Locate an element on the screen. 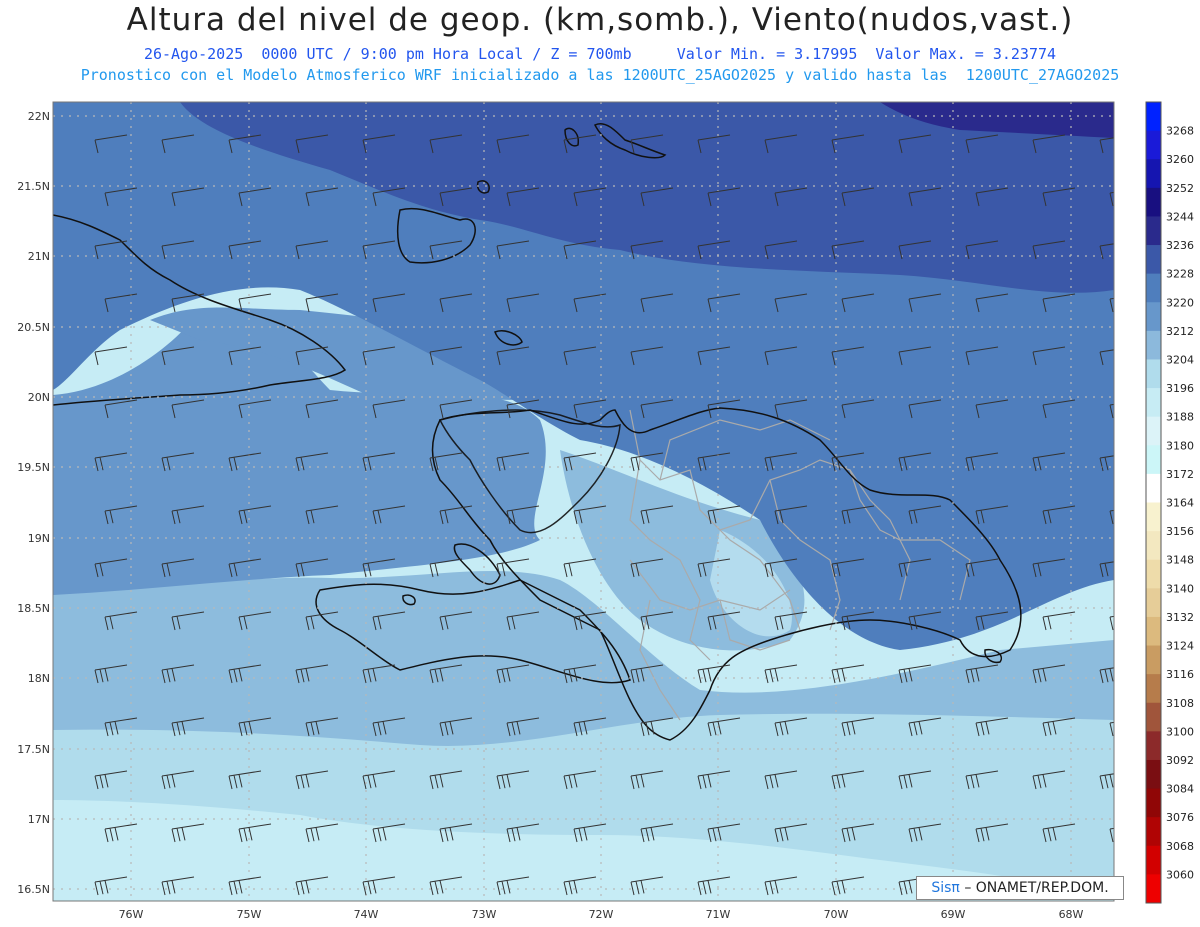  lat-label: 18N is located at coordinates (39, 678).